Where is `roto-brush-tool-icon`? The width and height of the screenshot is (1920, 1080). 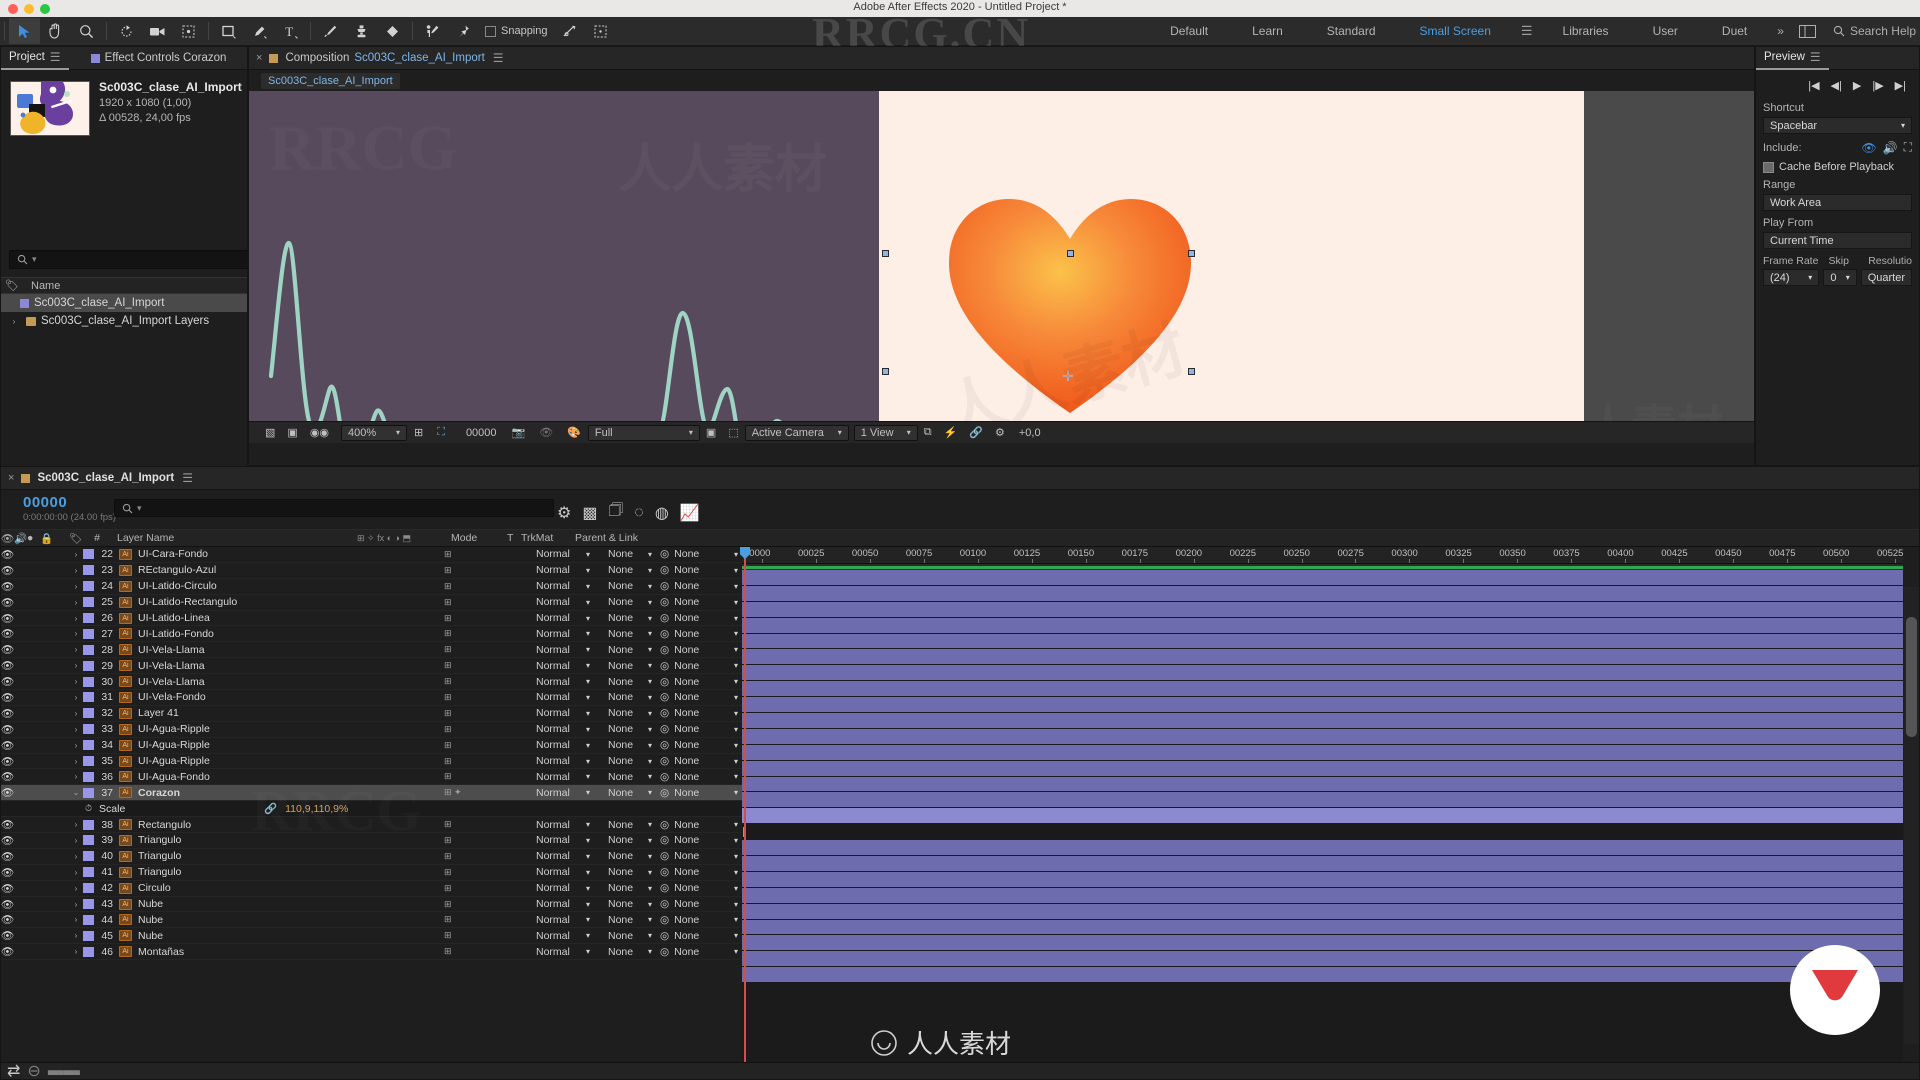
roto-brush-tool-icon is located at coordinates (432, 31).